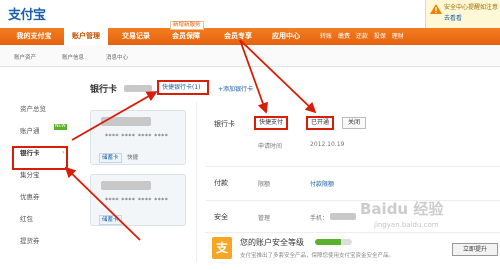 The image size is (500, 270). Describe the element at coordinates (235, 88) in the screenshot. I see `add-bank-card-link: +添加银行卡` at that location.